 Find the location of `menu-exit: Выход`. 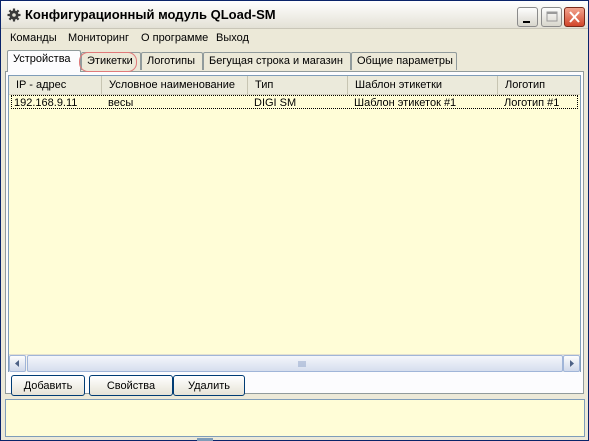

menu-exit: Выход is located at coordinates (232, 38).